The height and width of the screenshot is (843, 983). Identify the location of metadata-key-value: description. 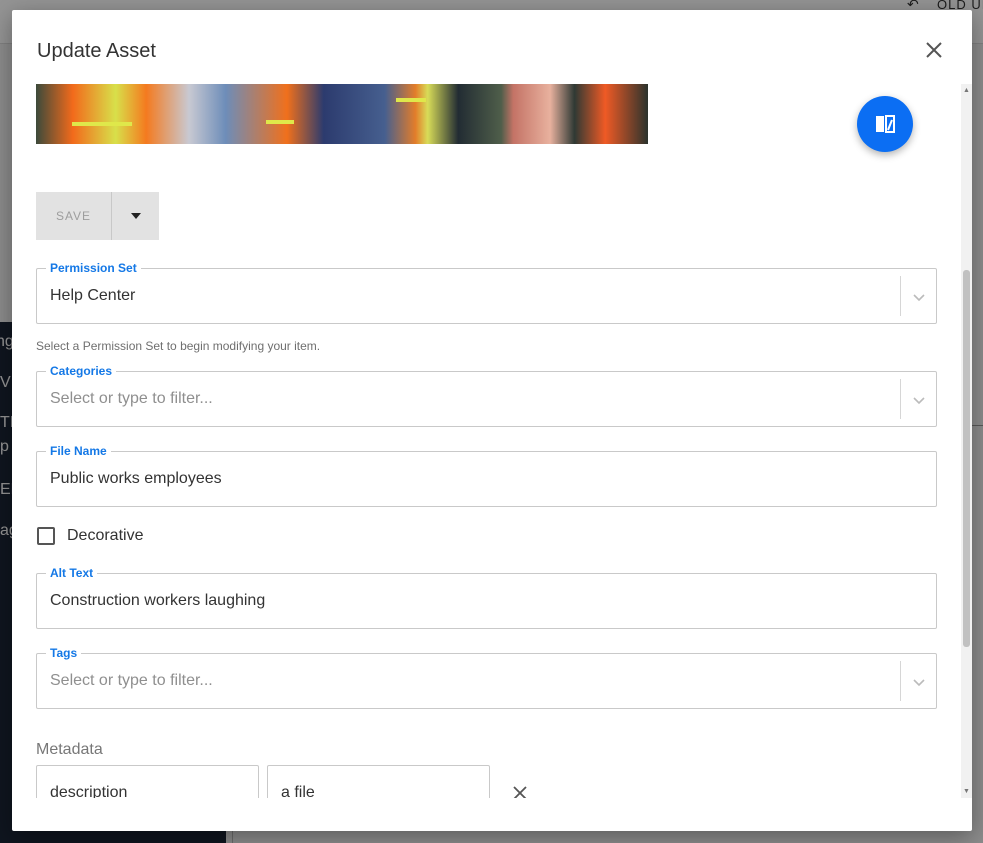
(89, 791).